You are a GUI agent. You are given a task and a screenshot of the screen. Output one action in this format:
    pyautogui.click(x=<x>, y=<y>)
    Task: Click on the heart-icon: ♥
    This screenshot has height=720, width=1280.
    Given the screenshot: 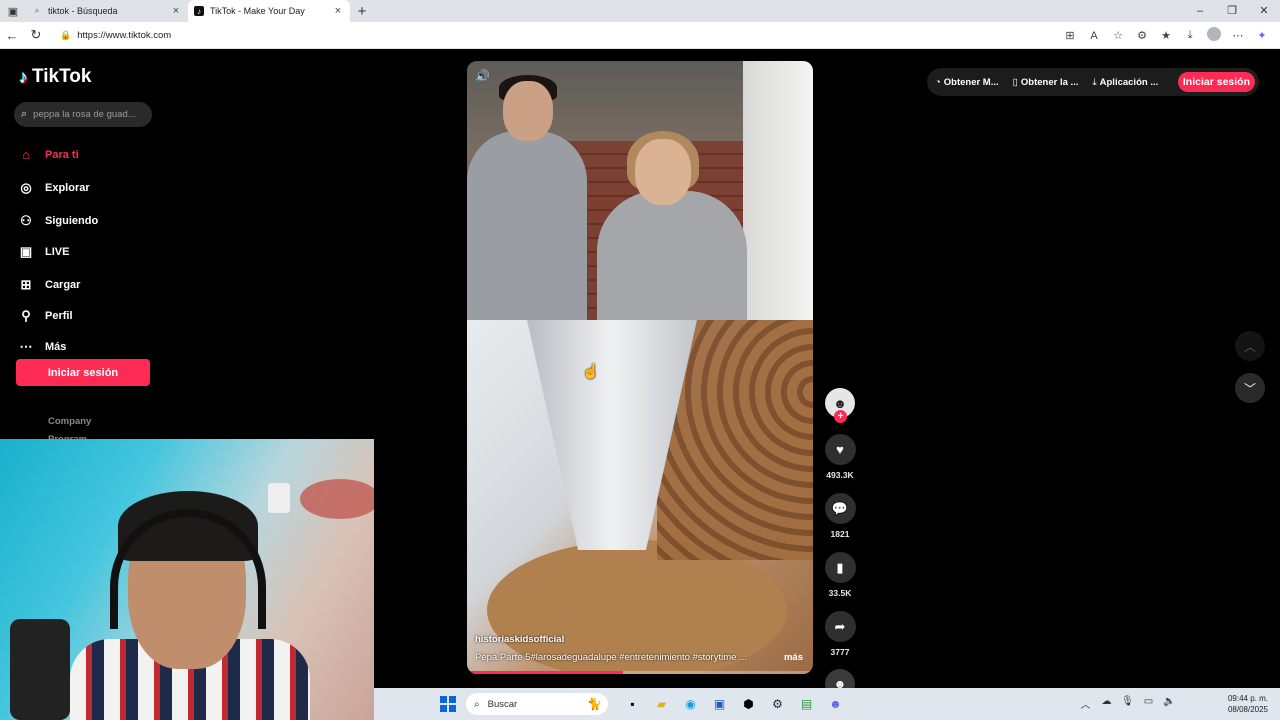 What is the action you would take?
    pyautogui.click(x=840, y=449)
    